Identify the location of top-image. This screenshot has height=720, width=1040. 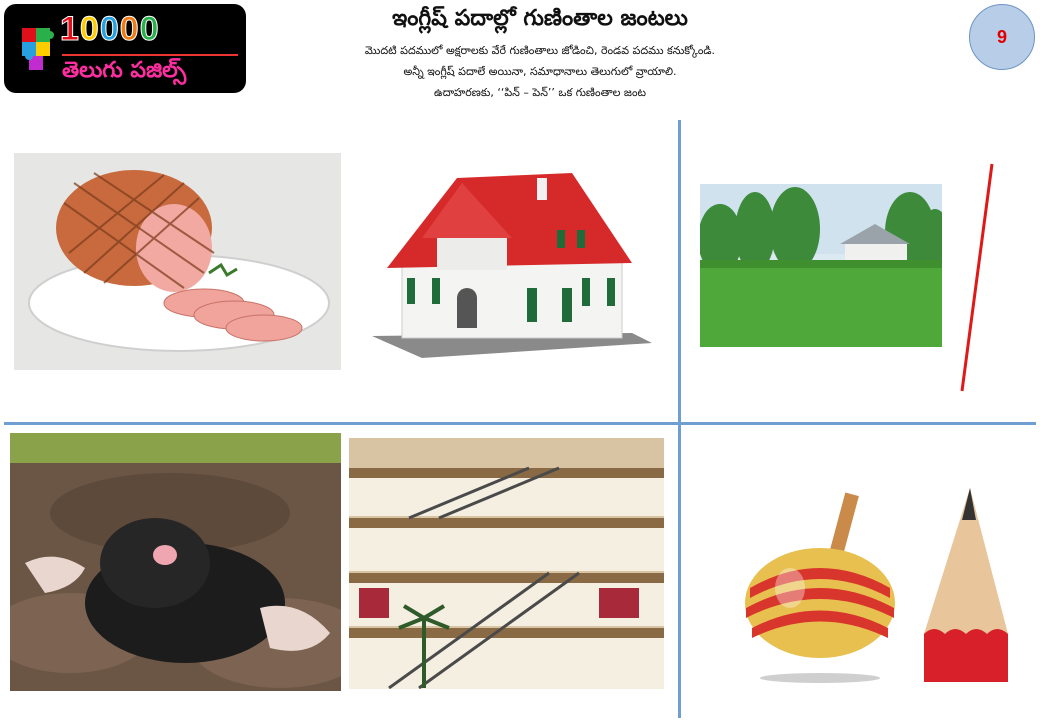
(825, 588).